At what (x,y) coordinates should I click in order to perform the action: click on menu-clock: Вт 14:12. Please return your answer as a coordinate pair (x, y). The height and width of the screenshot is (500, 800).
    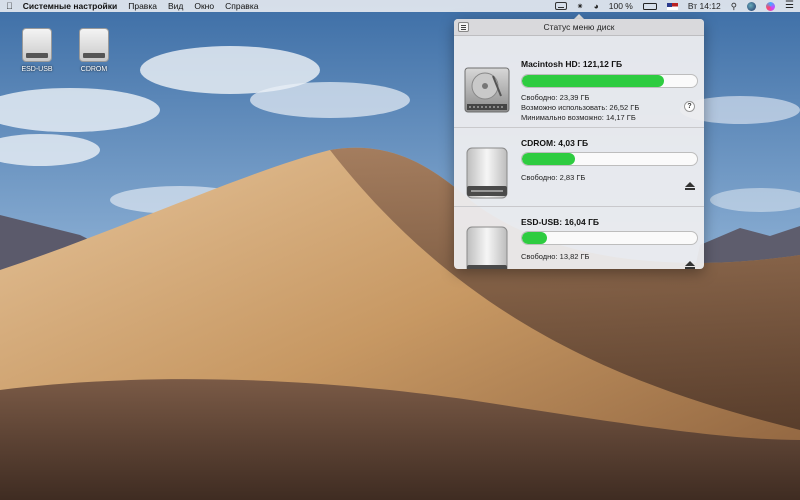
    Looking at the image, I should click on (704, 6).